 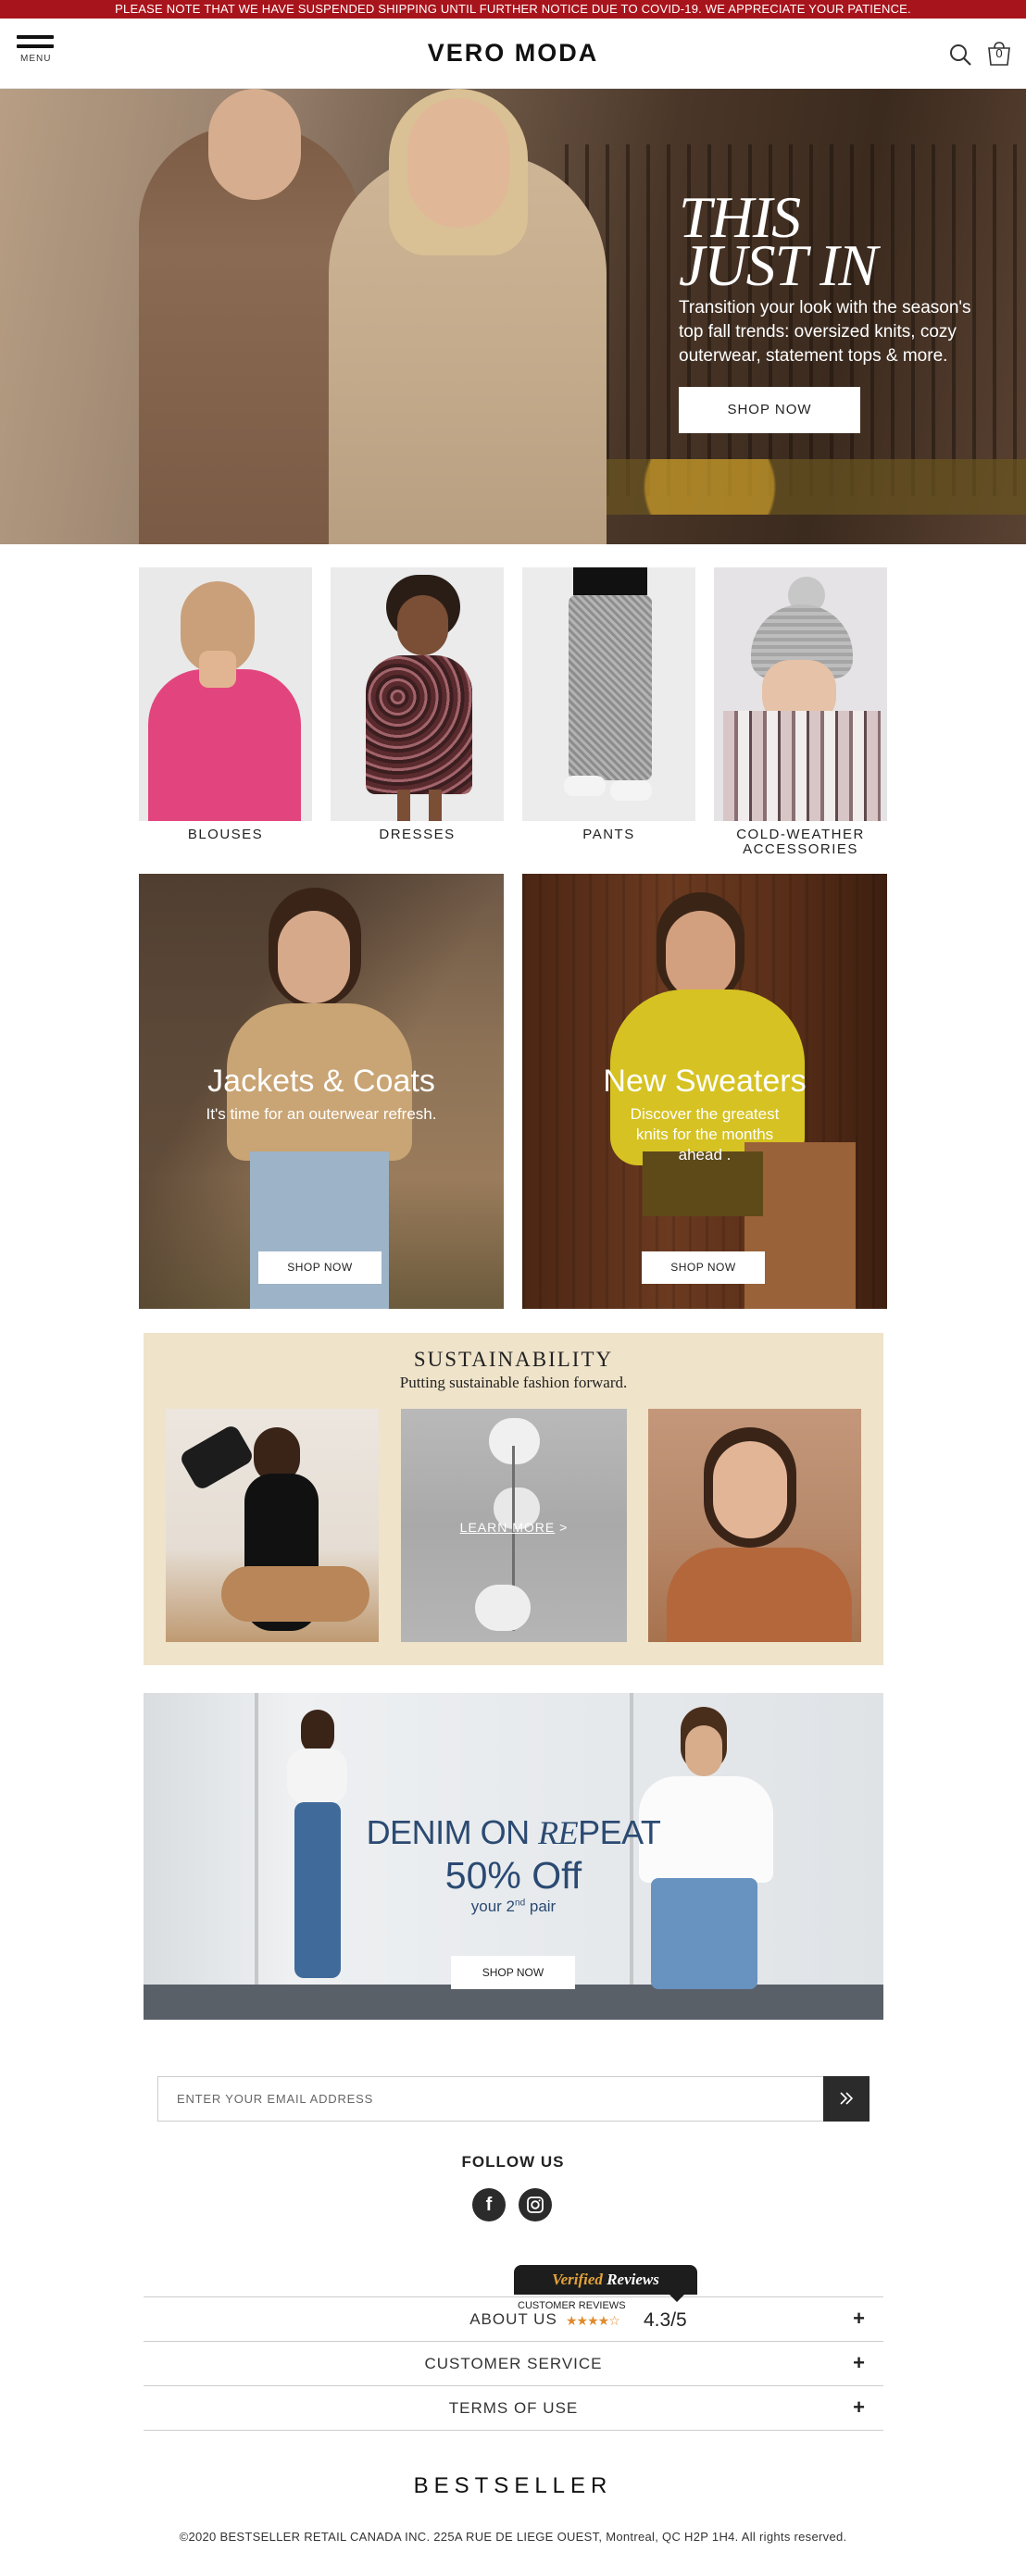 I want to click on badge-pointer, so click(x=676, y=2298).